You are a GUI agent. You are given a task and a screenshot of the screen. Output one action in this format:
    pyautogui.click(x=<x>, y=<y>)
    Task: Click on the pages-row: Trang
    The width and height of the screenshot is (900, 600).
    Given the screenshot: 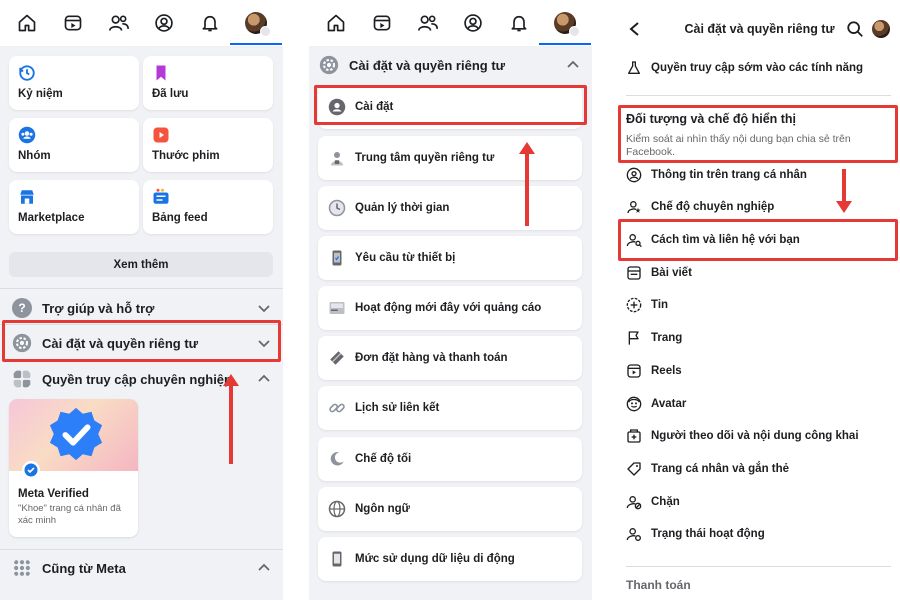 What is the action you would take?
    pyautogui.click(x=758, y=338)
    